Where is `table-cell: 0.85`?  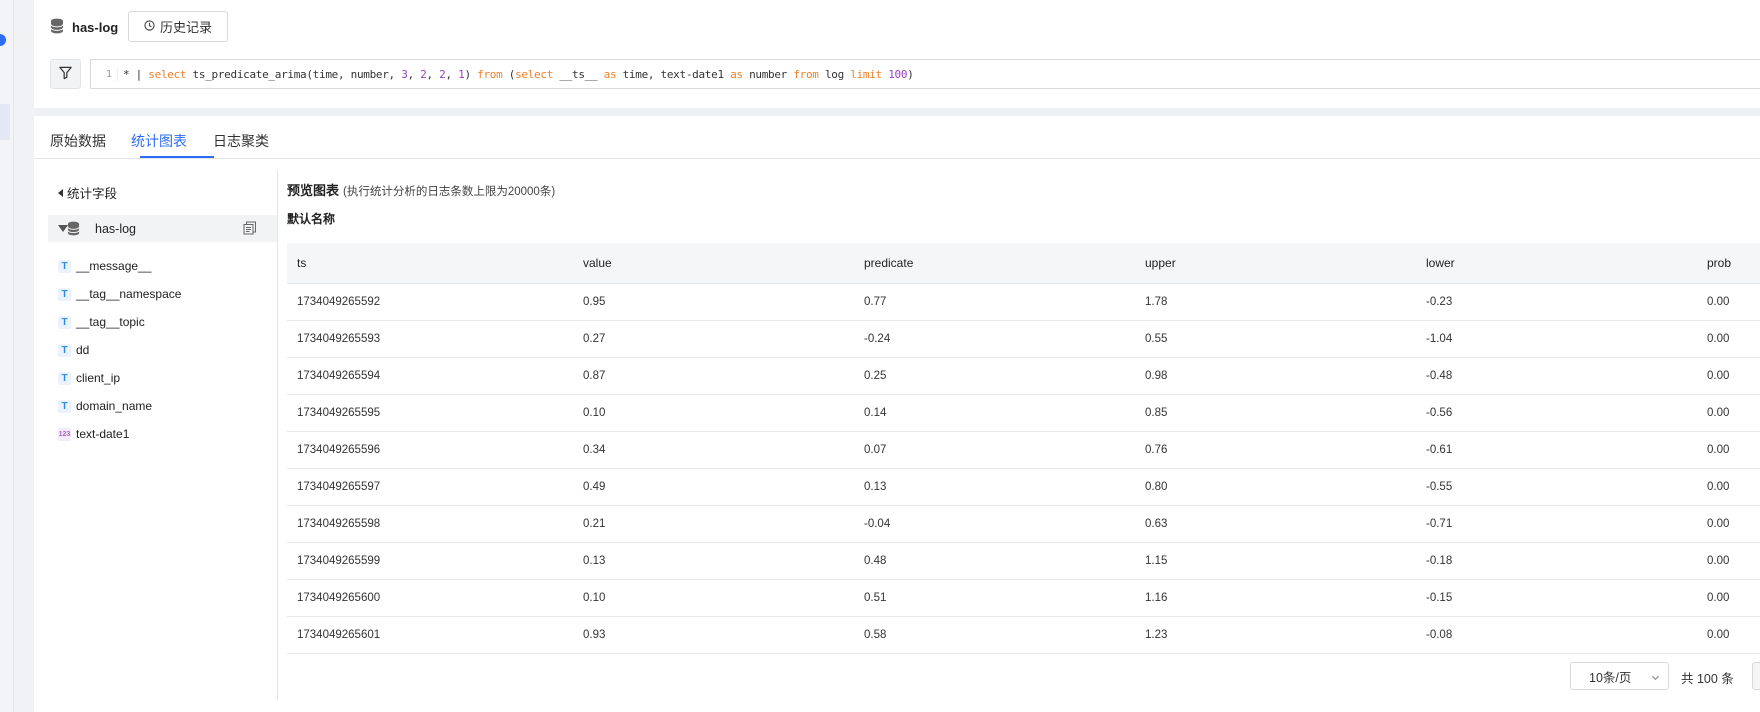 table-cell: 0.85 is located at coordinates (1156, 413).